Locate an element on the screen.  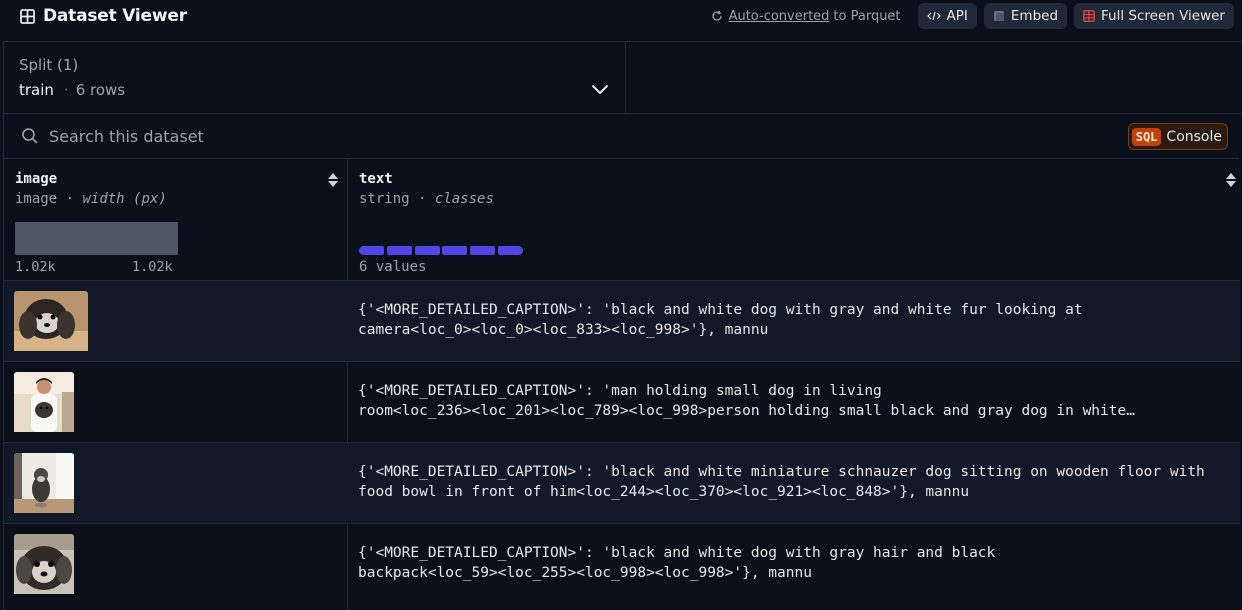
histogram-min-label: 1.02k is located at coordinates (35, 267).